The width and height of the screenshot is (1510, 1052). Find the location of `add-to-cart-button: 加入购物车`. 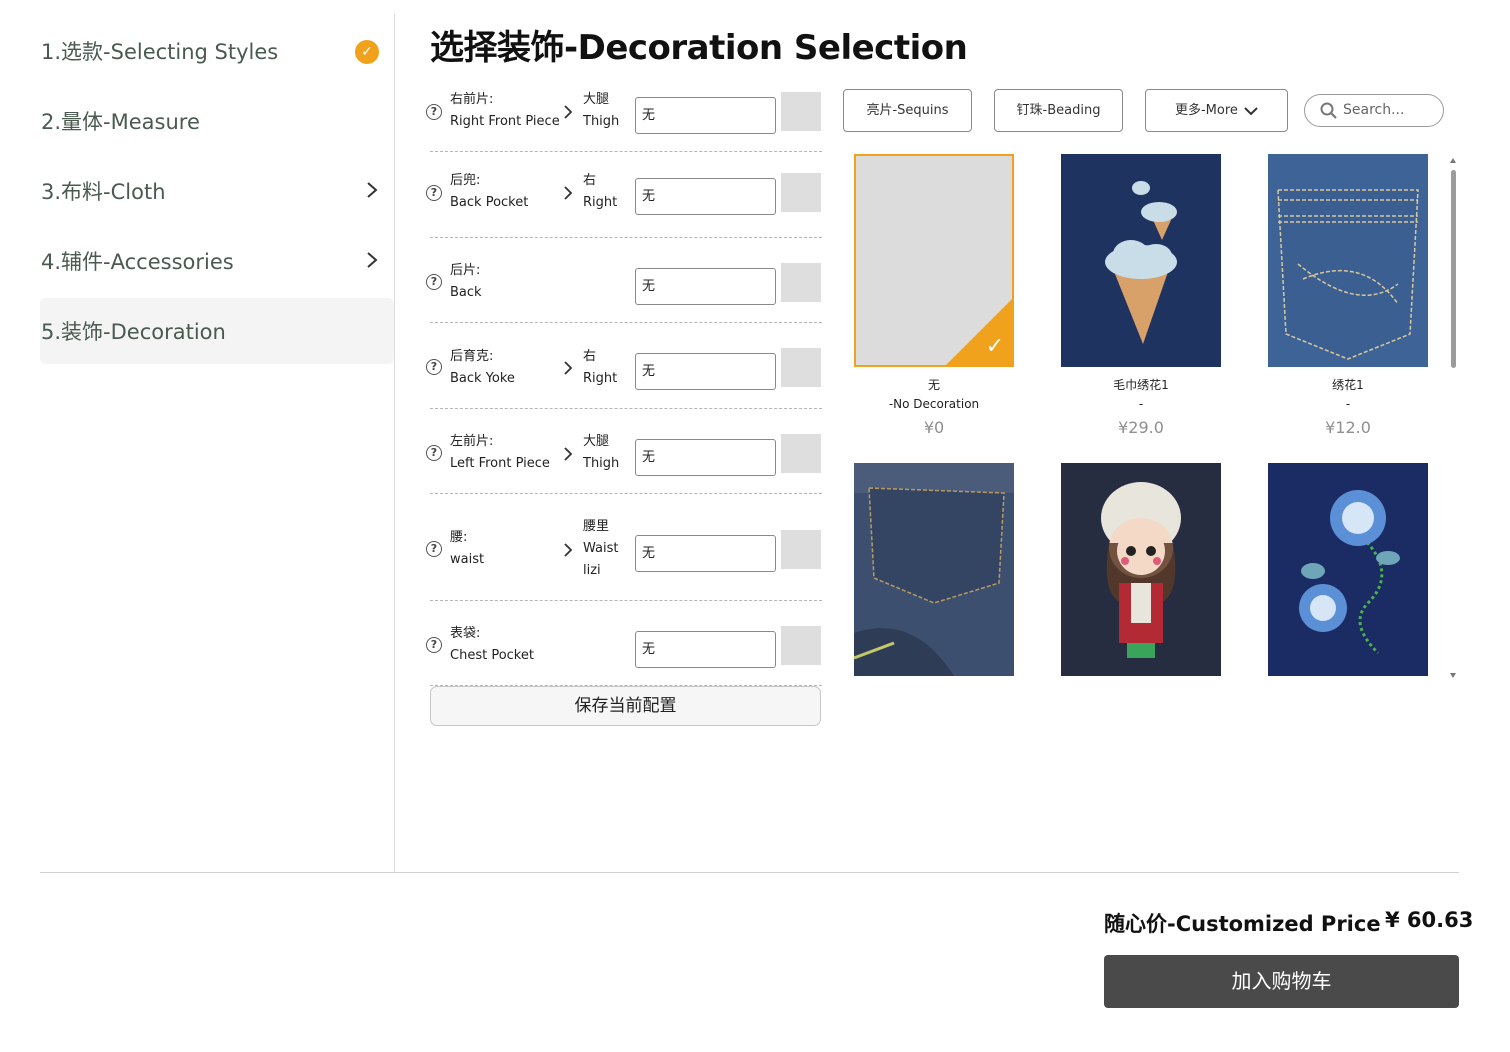

add-to-cart-button: 加入购物车 is located at coordinates (1281, 981).